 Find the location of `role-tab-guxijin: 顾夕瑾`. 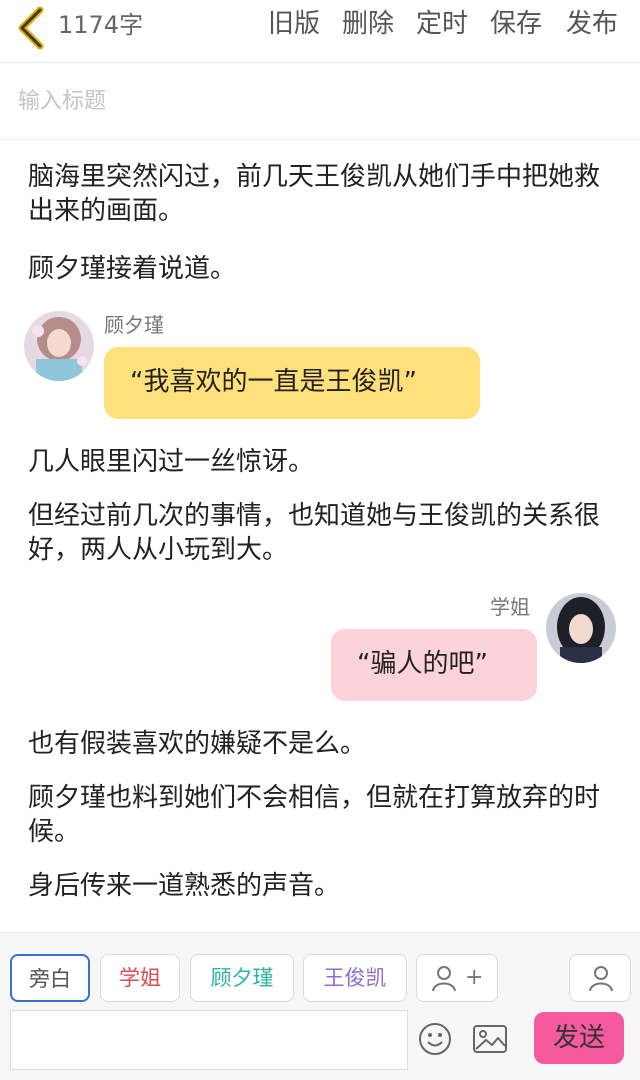

role-tab-guxijin: 顾夕瑾 is located at coordinates (242, 978).